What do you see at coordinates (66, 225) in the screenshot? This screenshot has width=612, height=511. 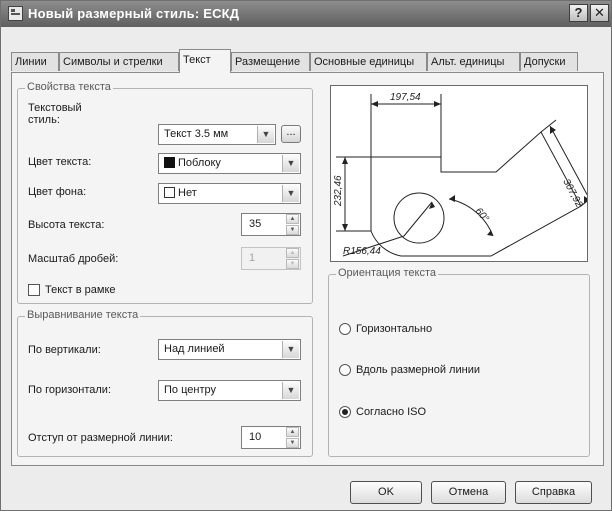 I see `text-height-label: Высота текста:` at bounding box center [66, 225].